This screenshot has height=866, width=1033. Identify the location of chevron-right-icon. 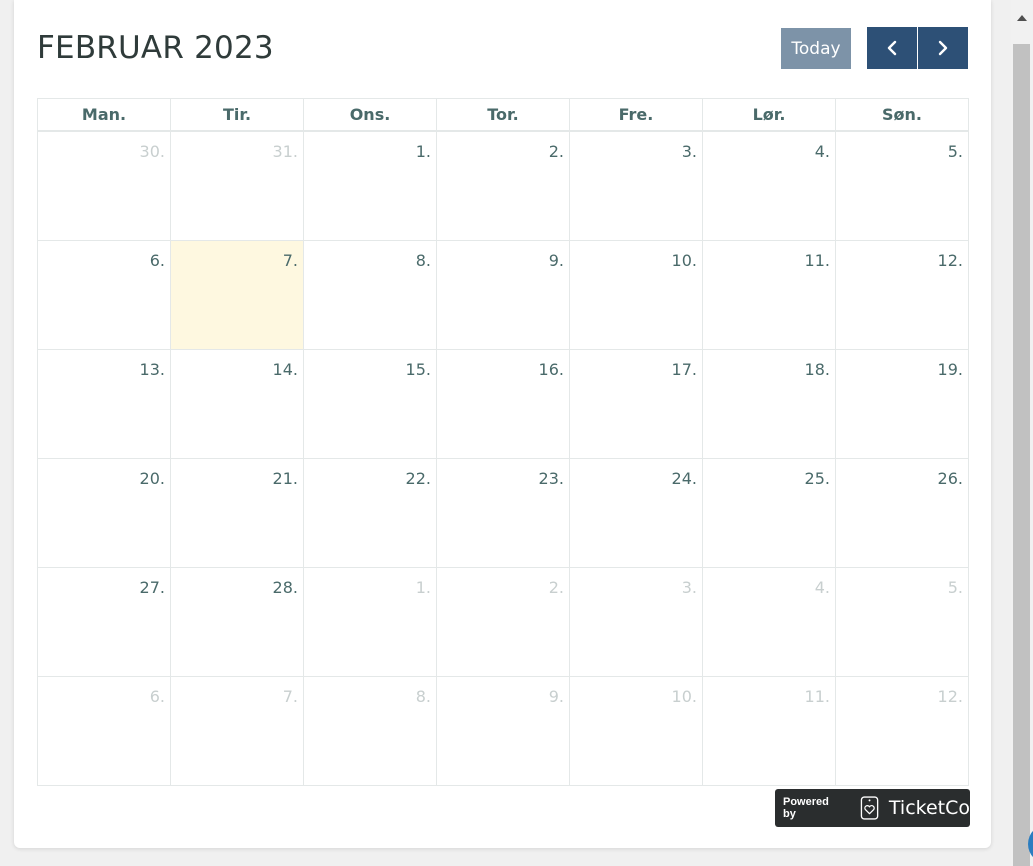
(943, 48).